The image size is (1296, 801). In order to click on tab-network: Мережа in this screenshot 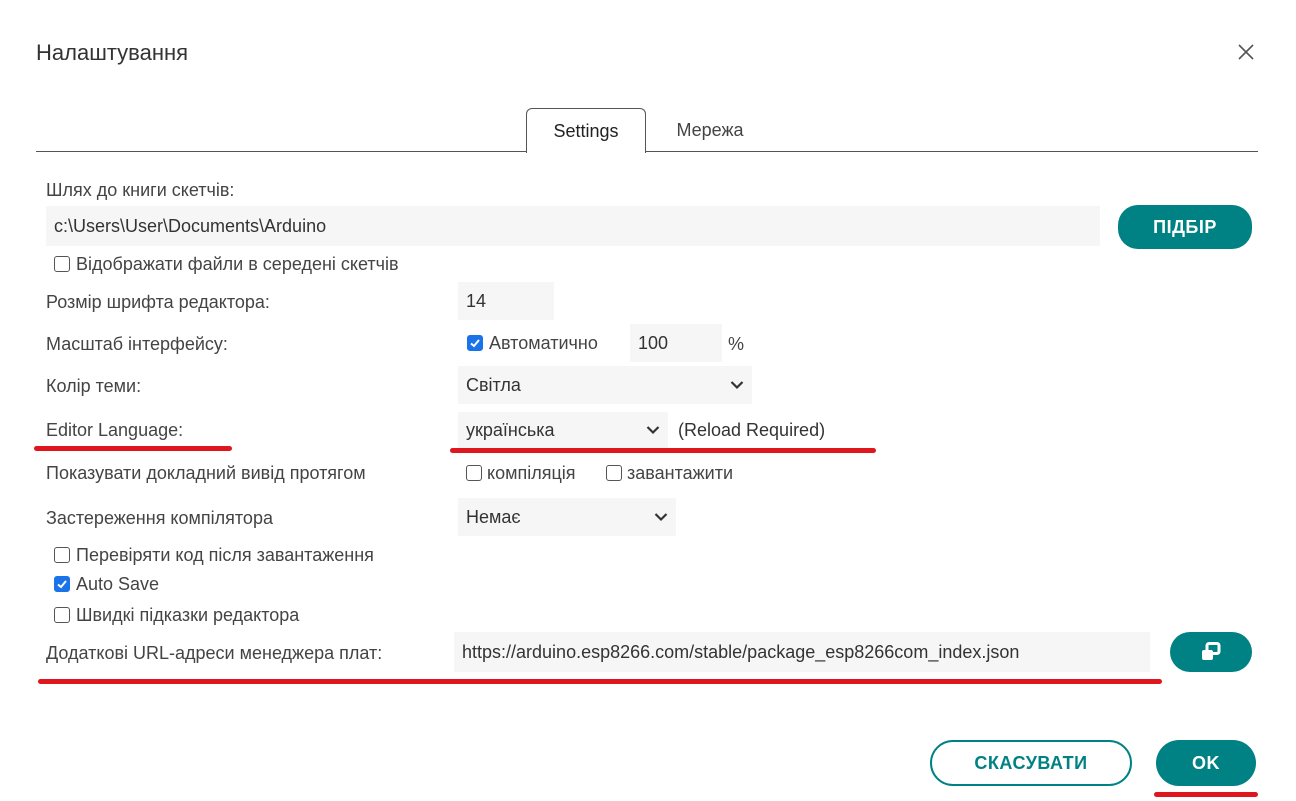, I will do `click(710, 130)`.